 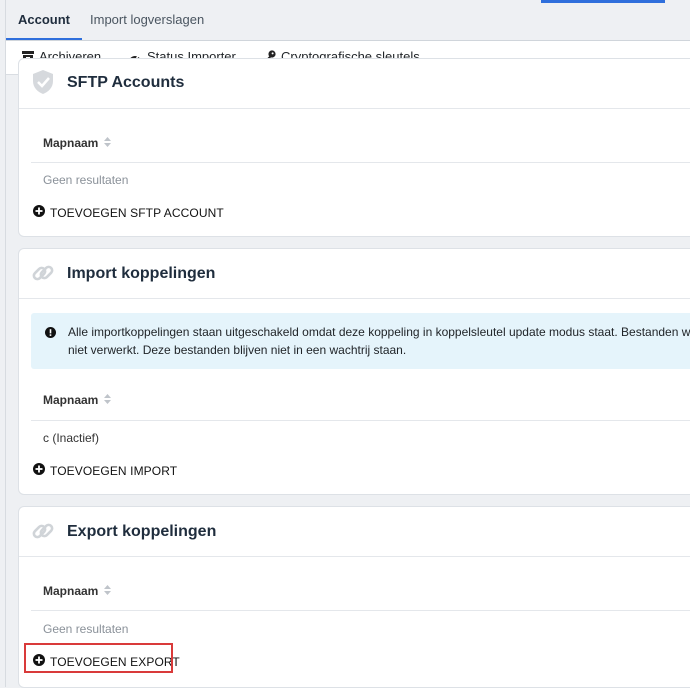 I want to click on sftp-card-header: SFTP Accounts, so click(x=354, y=84).